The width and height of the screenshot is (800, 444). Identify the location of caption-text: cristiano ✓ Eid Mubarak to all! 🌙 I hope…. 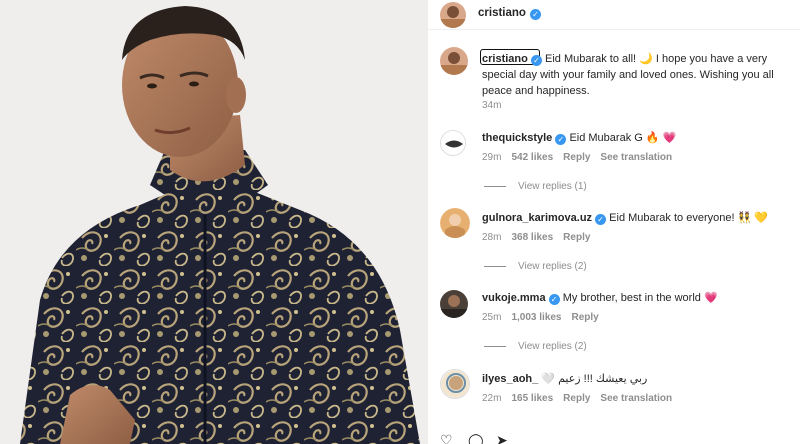
(641, 75).